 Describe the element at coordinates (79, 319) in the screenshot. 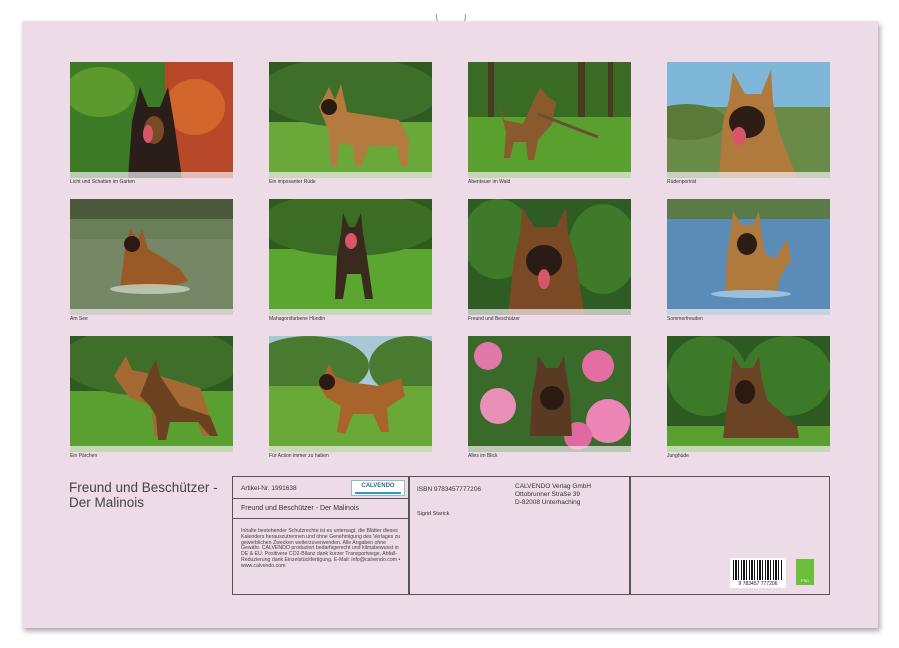

I see `photo-5-caption: Am See` at that location.